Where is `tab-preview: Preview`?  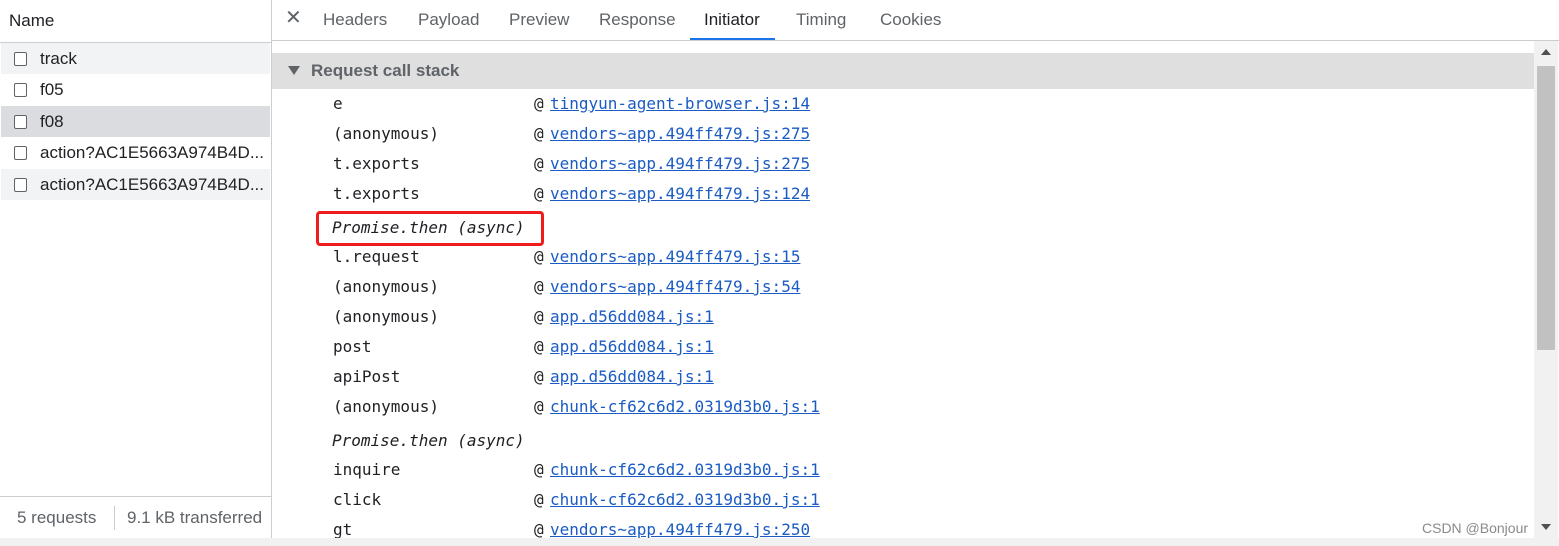
tab-preview: Preview is located at coordinates (539, 20).